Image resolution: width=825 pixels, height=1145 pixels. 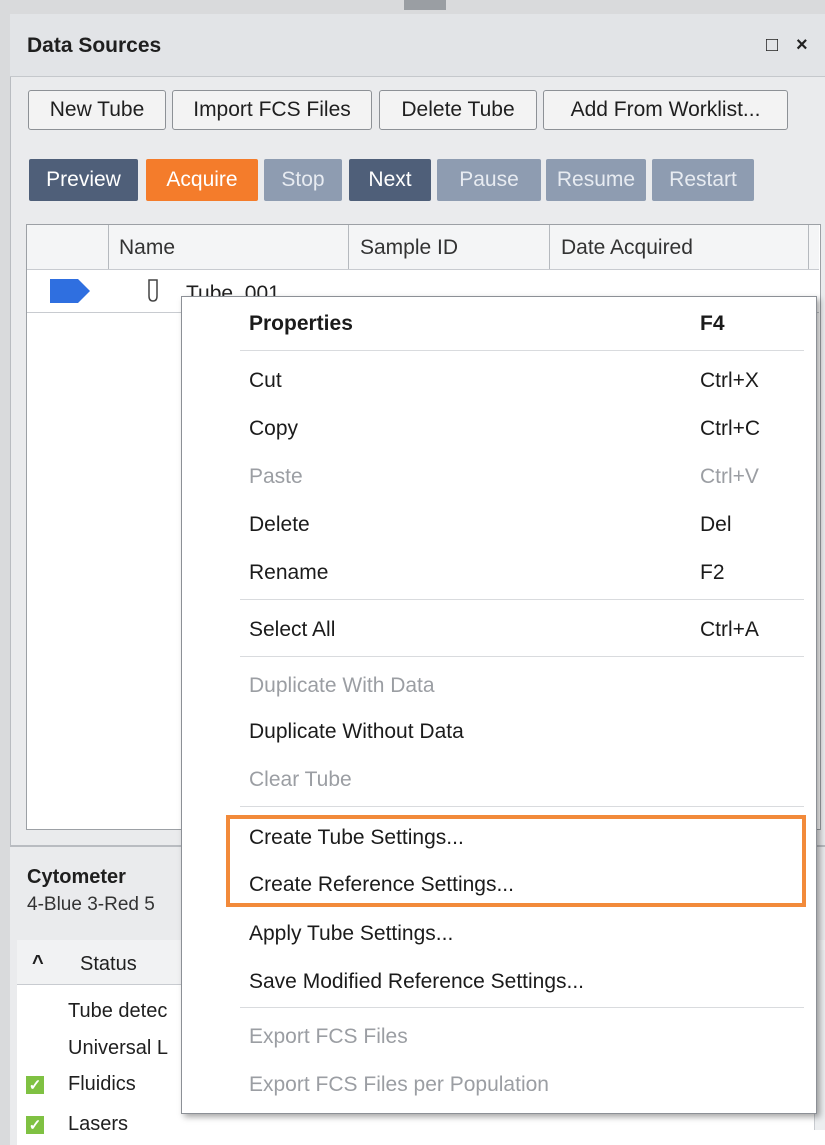 I want to click on resume-button: Resume, so click(x=596, y=180).